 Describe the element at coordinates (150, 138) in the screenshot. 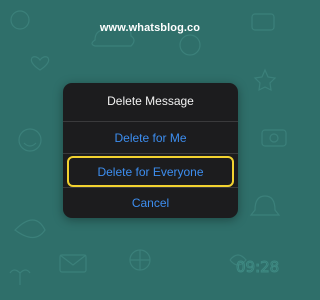

I see `delete-for-me-button: Delete for Me` at that location.